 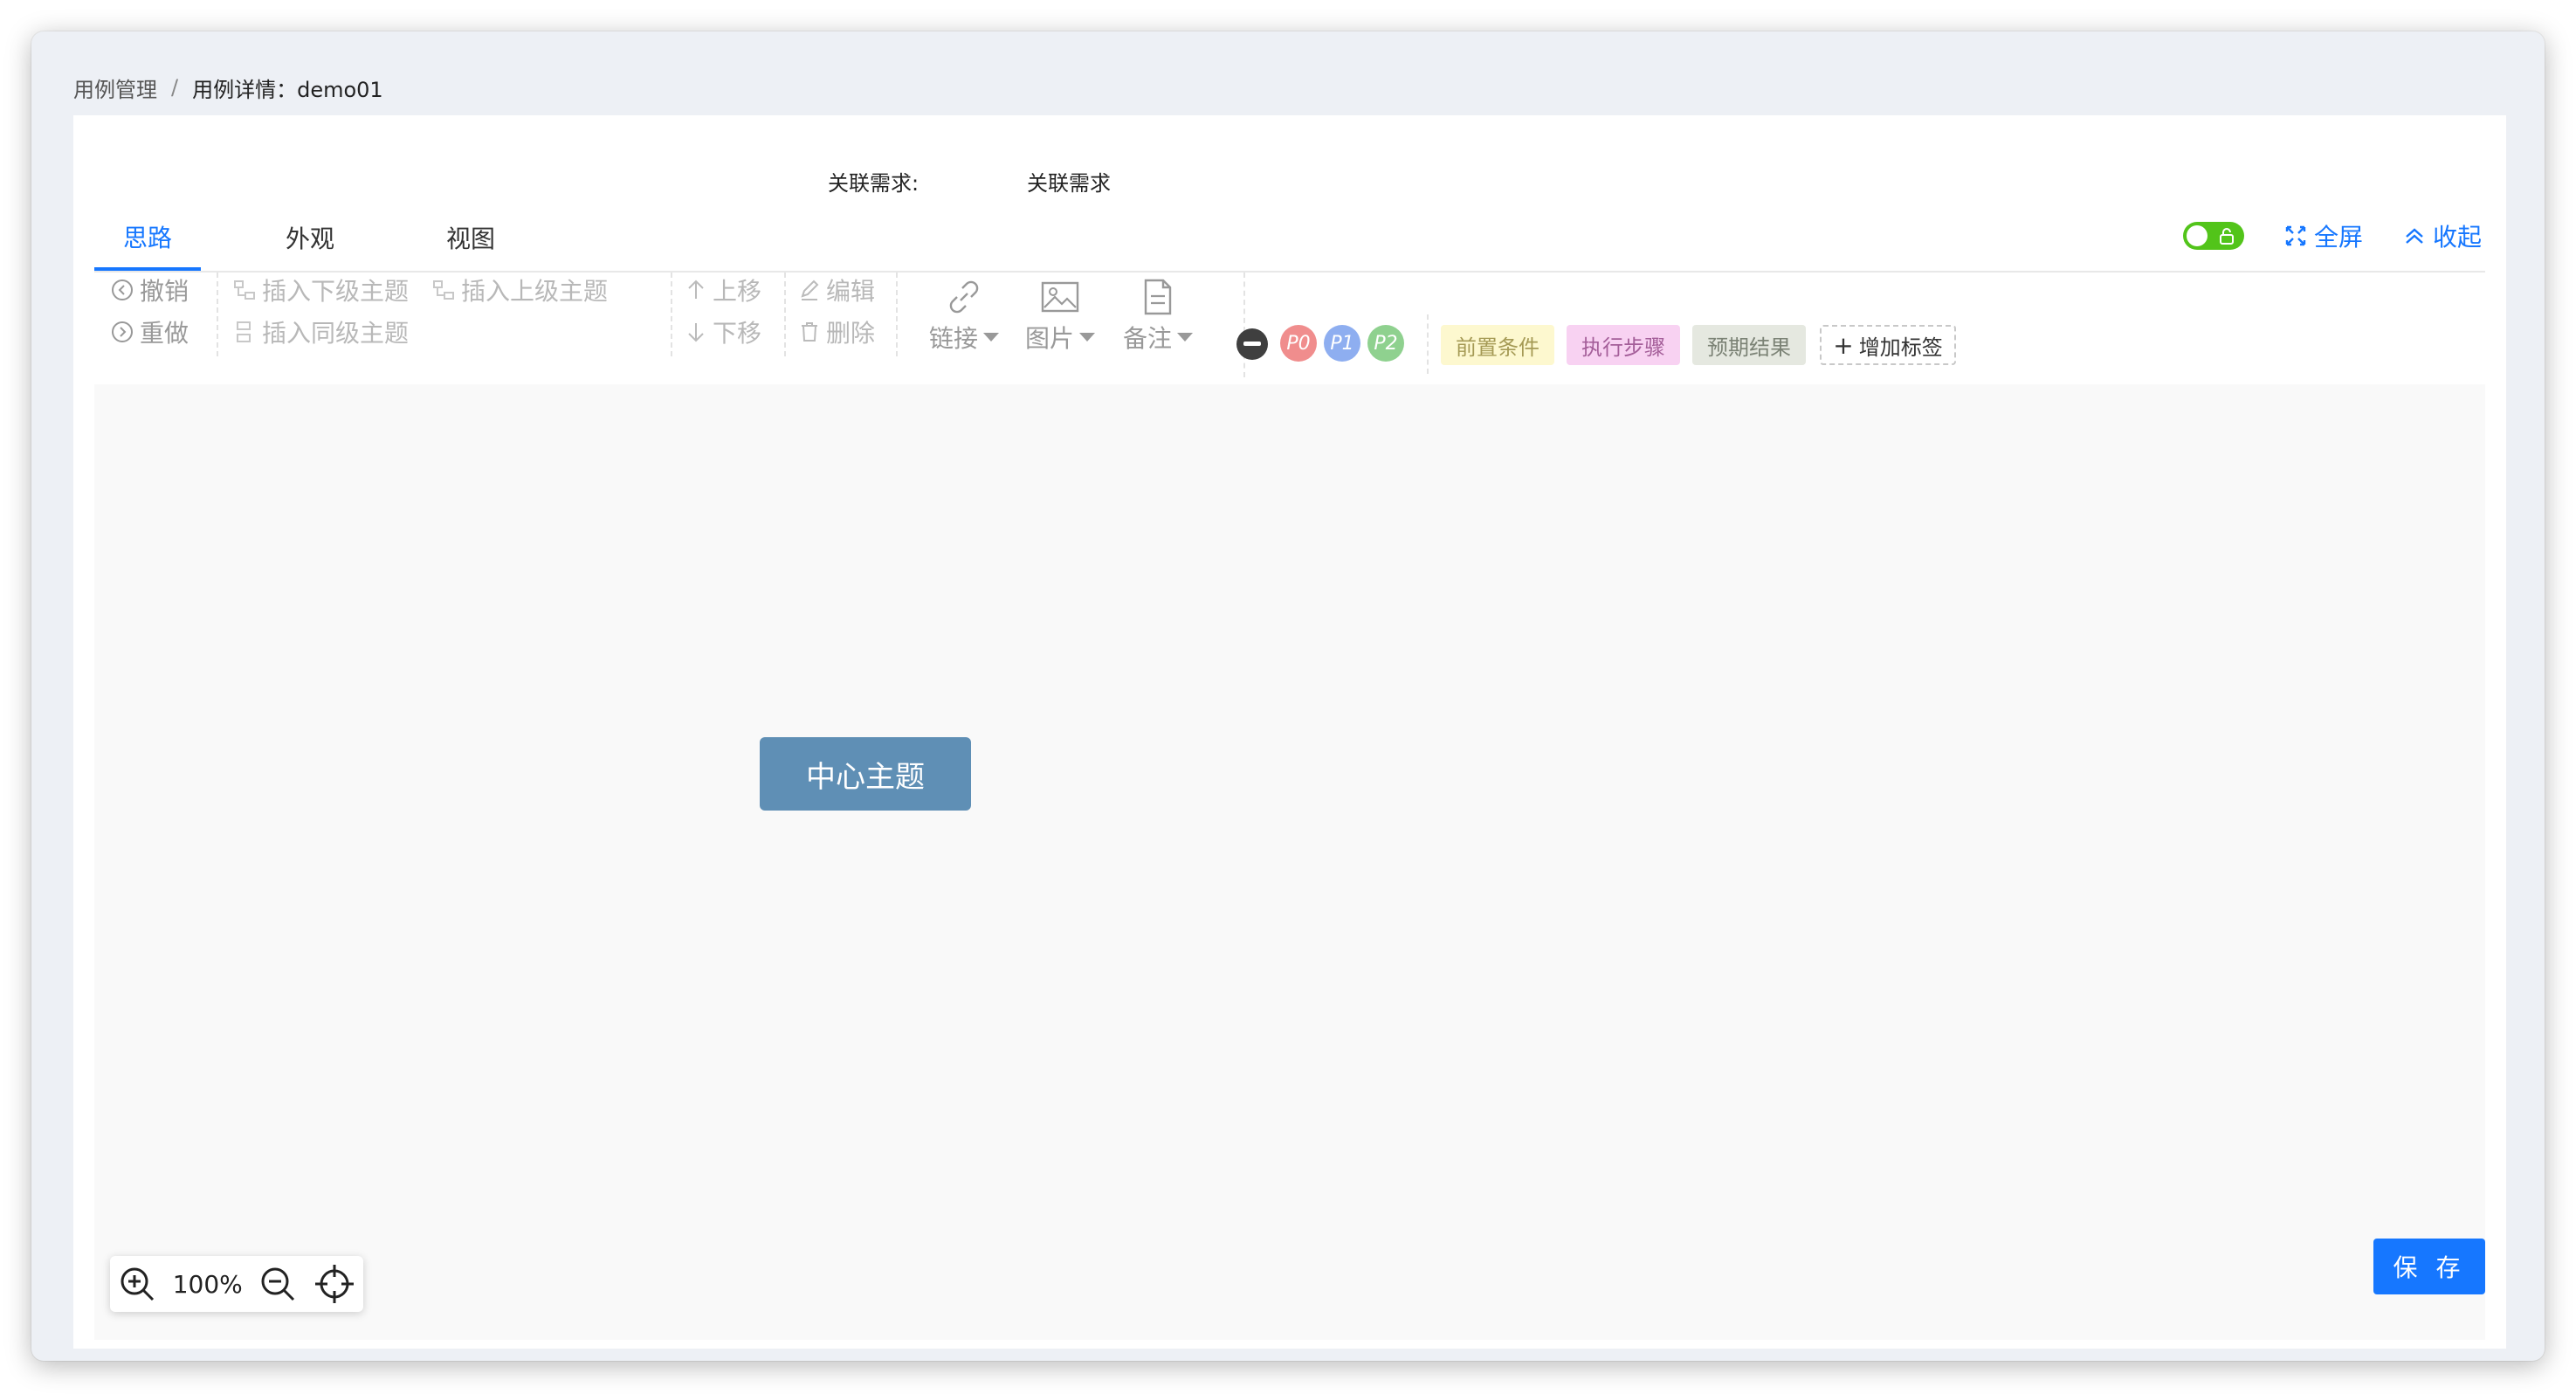 What do you see at coordinates (964, 316) in the screenshot?
I see `link-button: 链接` at bounding box center [964, 316].